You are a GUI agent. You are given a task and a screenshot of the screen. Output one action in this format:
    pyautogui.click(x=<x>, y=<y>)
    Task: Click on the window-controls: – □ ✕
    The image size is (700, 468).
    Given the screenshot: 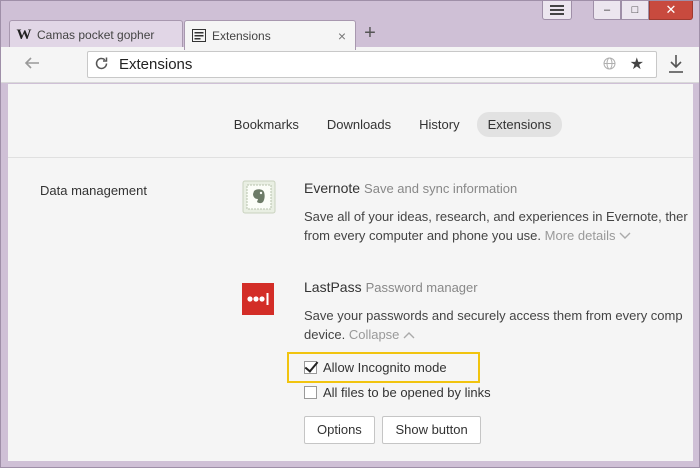 What is the action you would take?
    pyautogui.click(x=643, y=10)
    